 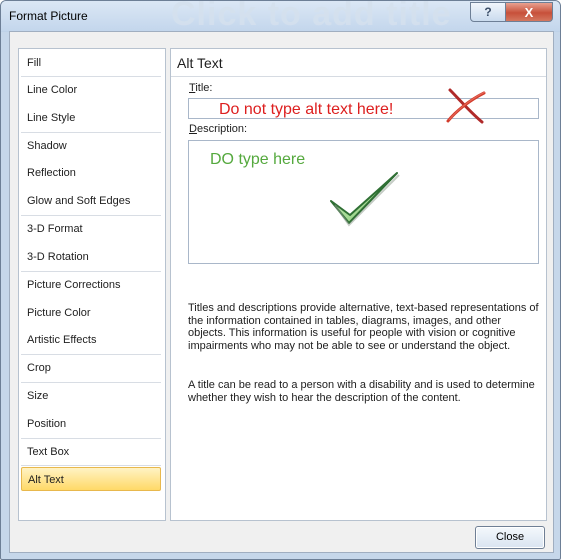 What do you see at coordinates (91, 257) in the screenshot?
I see `sidebar-item-3d-rotation: 3-D Rotation` at bounding box center [91, 257].